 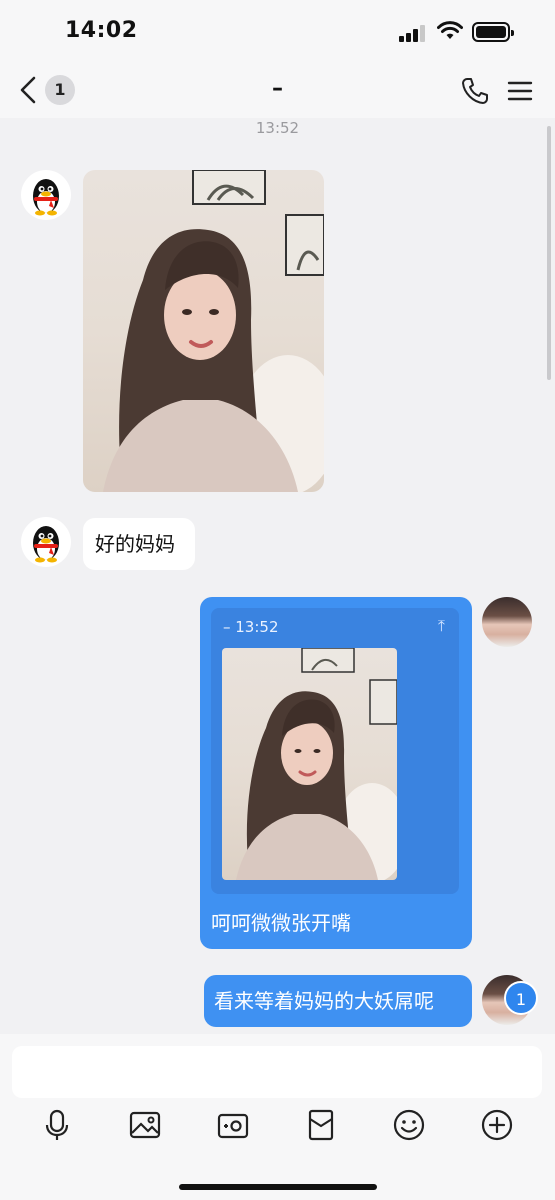 I want to click on image-icon, so click(x=145, y=1125).